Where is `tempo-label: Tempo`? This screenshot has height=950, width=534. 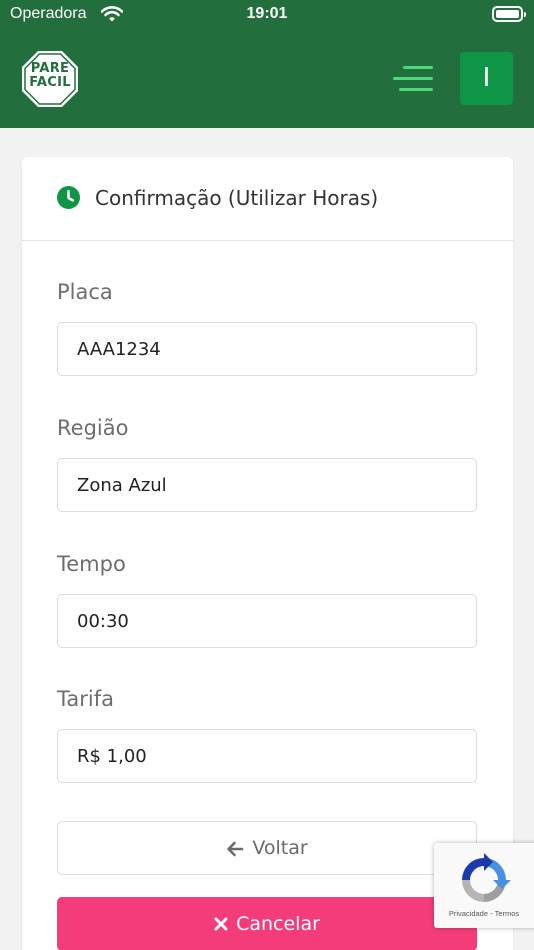
tempo-label: Tempo is located at coordinates (91, 564).